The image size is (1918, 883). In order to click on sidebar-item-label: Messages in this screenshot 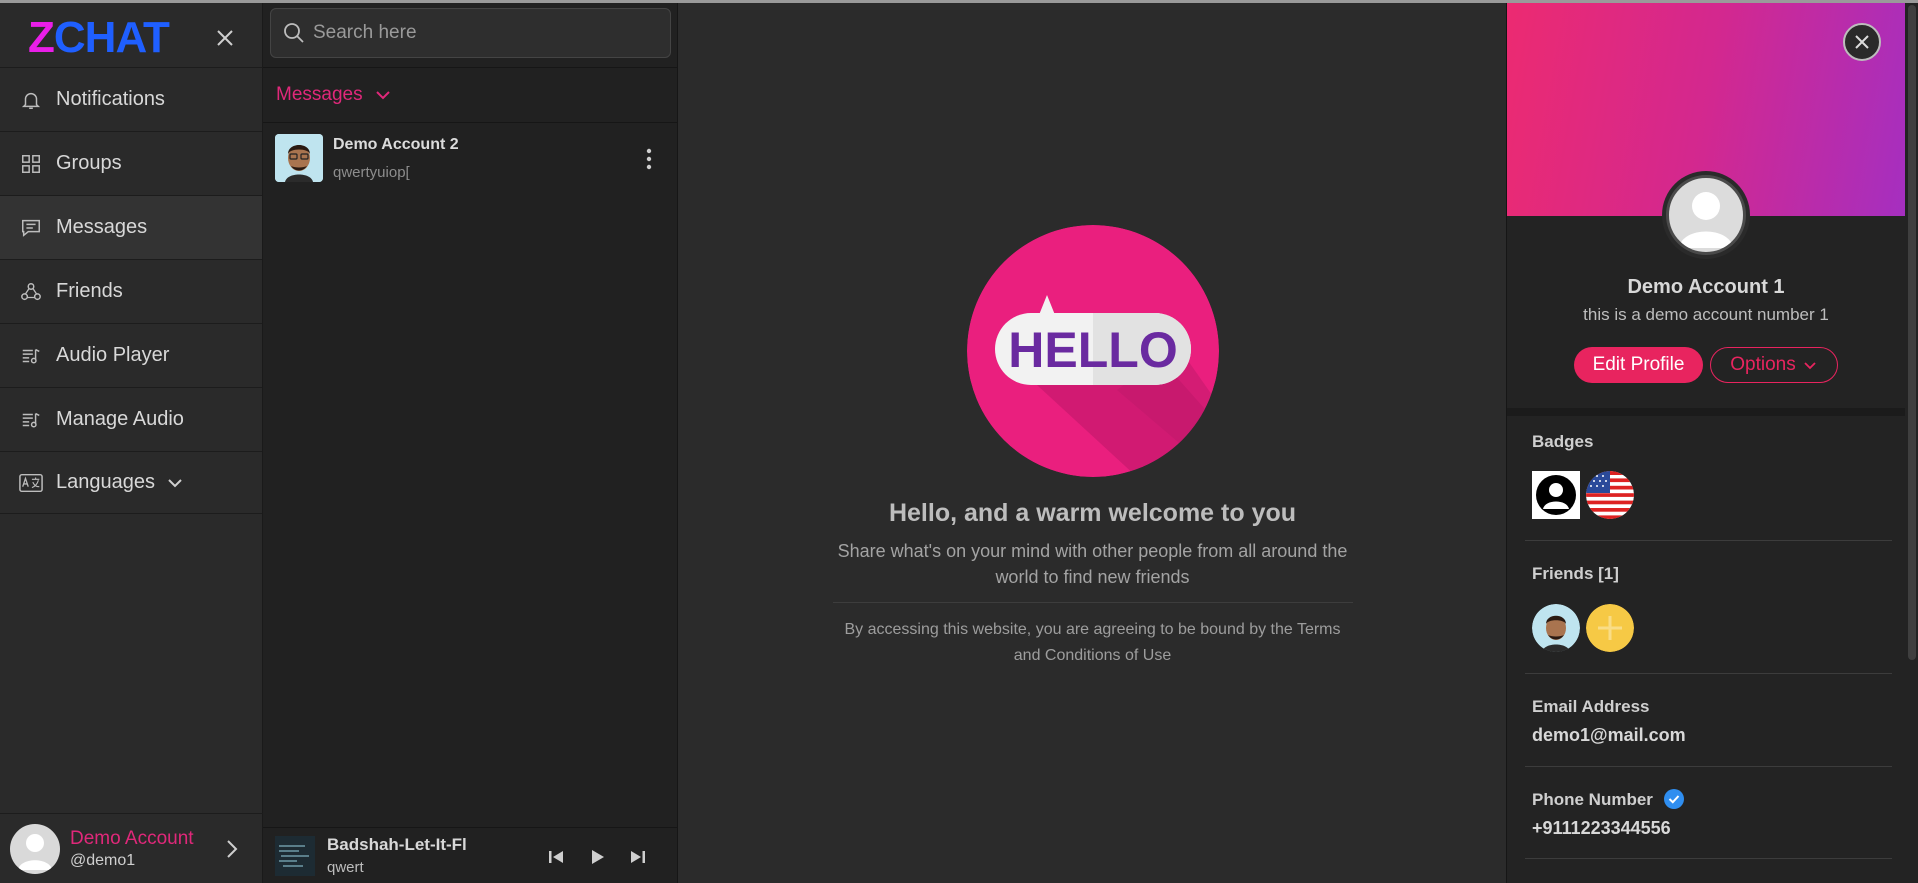, I will do `click(102, 227)`.